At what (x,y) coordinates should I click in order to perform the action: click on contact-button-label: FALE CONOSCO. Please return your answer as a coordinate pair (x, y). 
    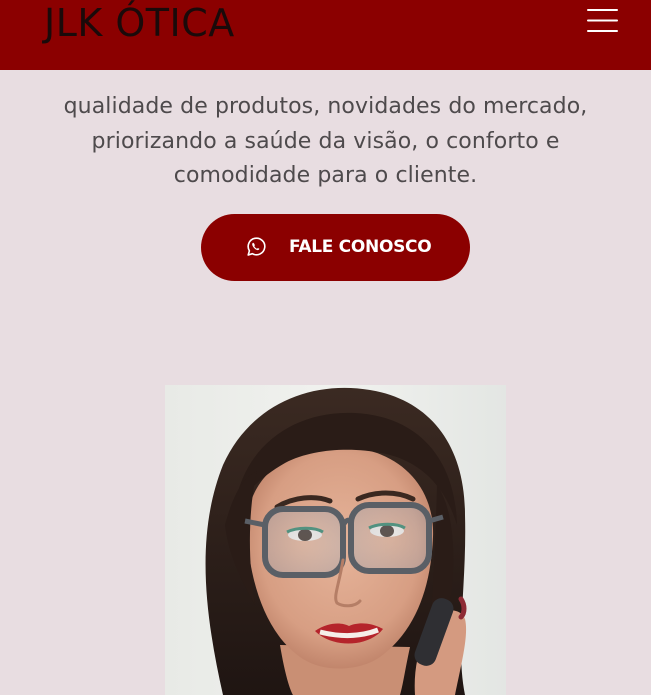
    Looking at the image, I should click on (360, 247).